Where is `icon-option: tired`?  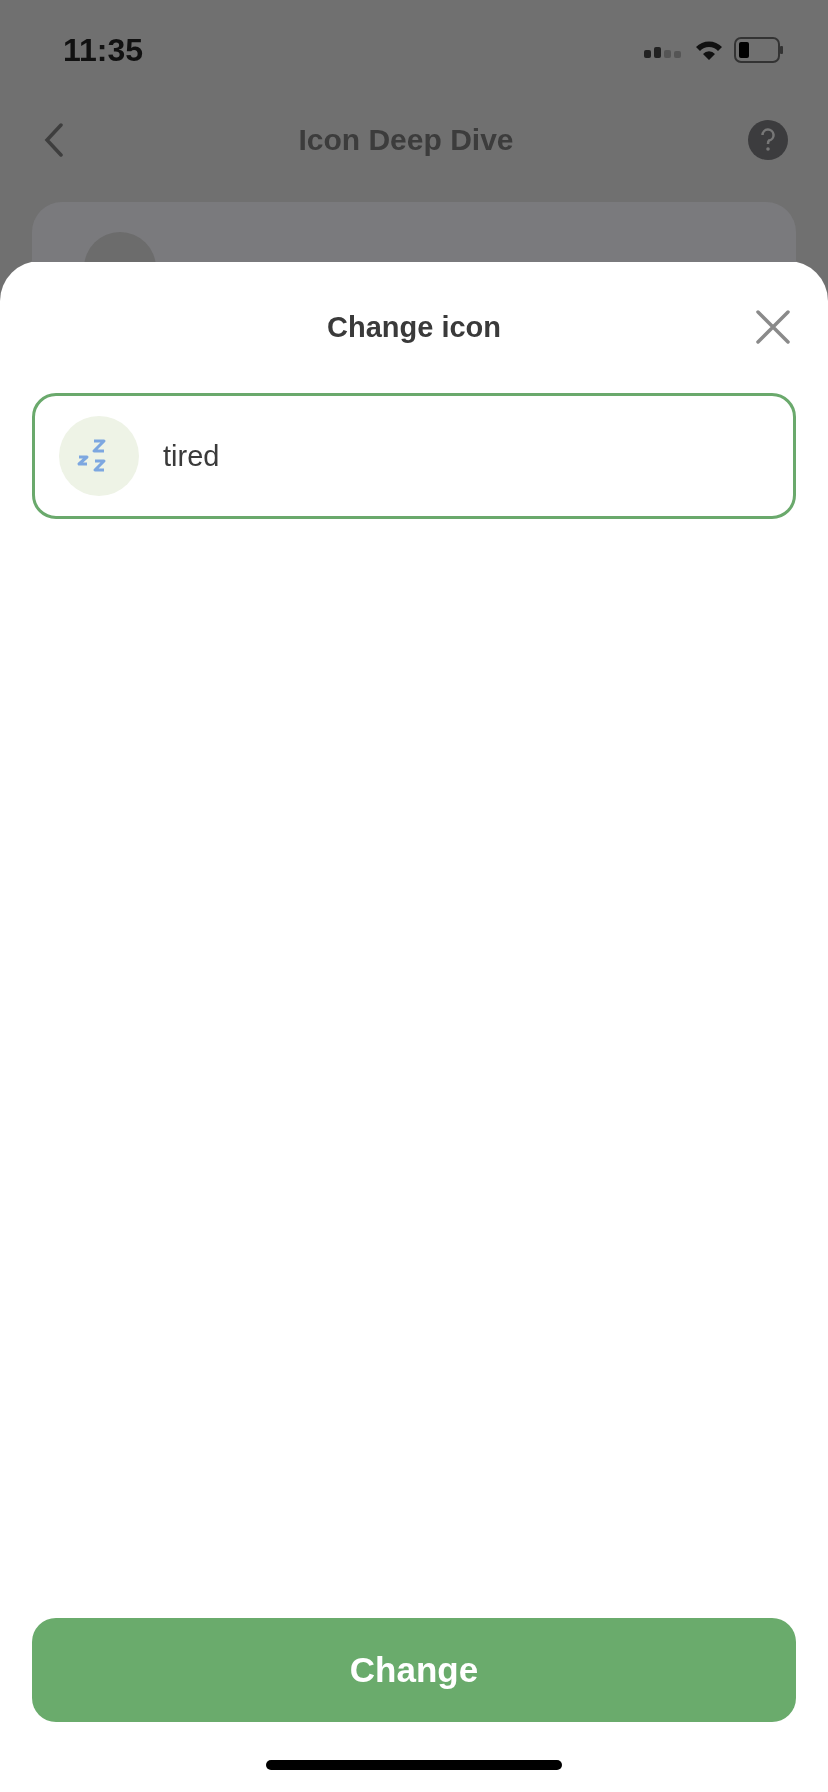 icon-option: tired is located at coordinates (414, 456).